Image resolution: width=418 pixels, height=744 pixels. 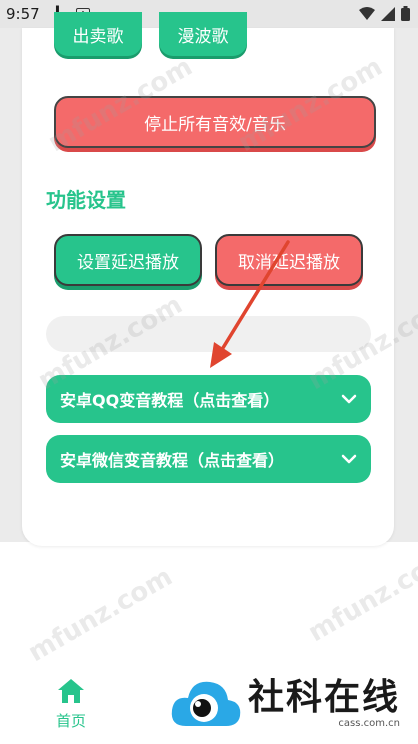 I want to click on status-icons, so click(x=384, y=13).